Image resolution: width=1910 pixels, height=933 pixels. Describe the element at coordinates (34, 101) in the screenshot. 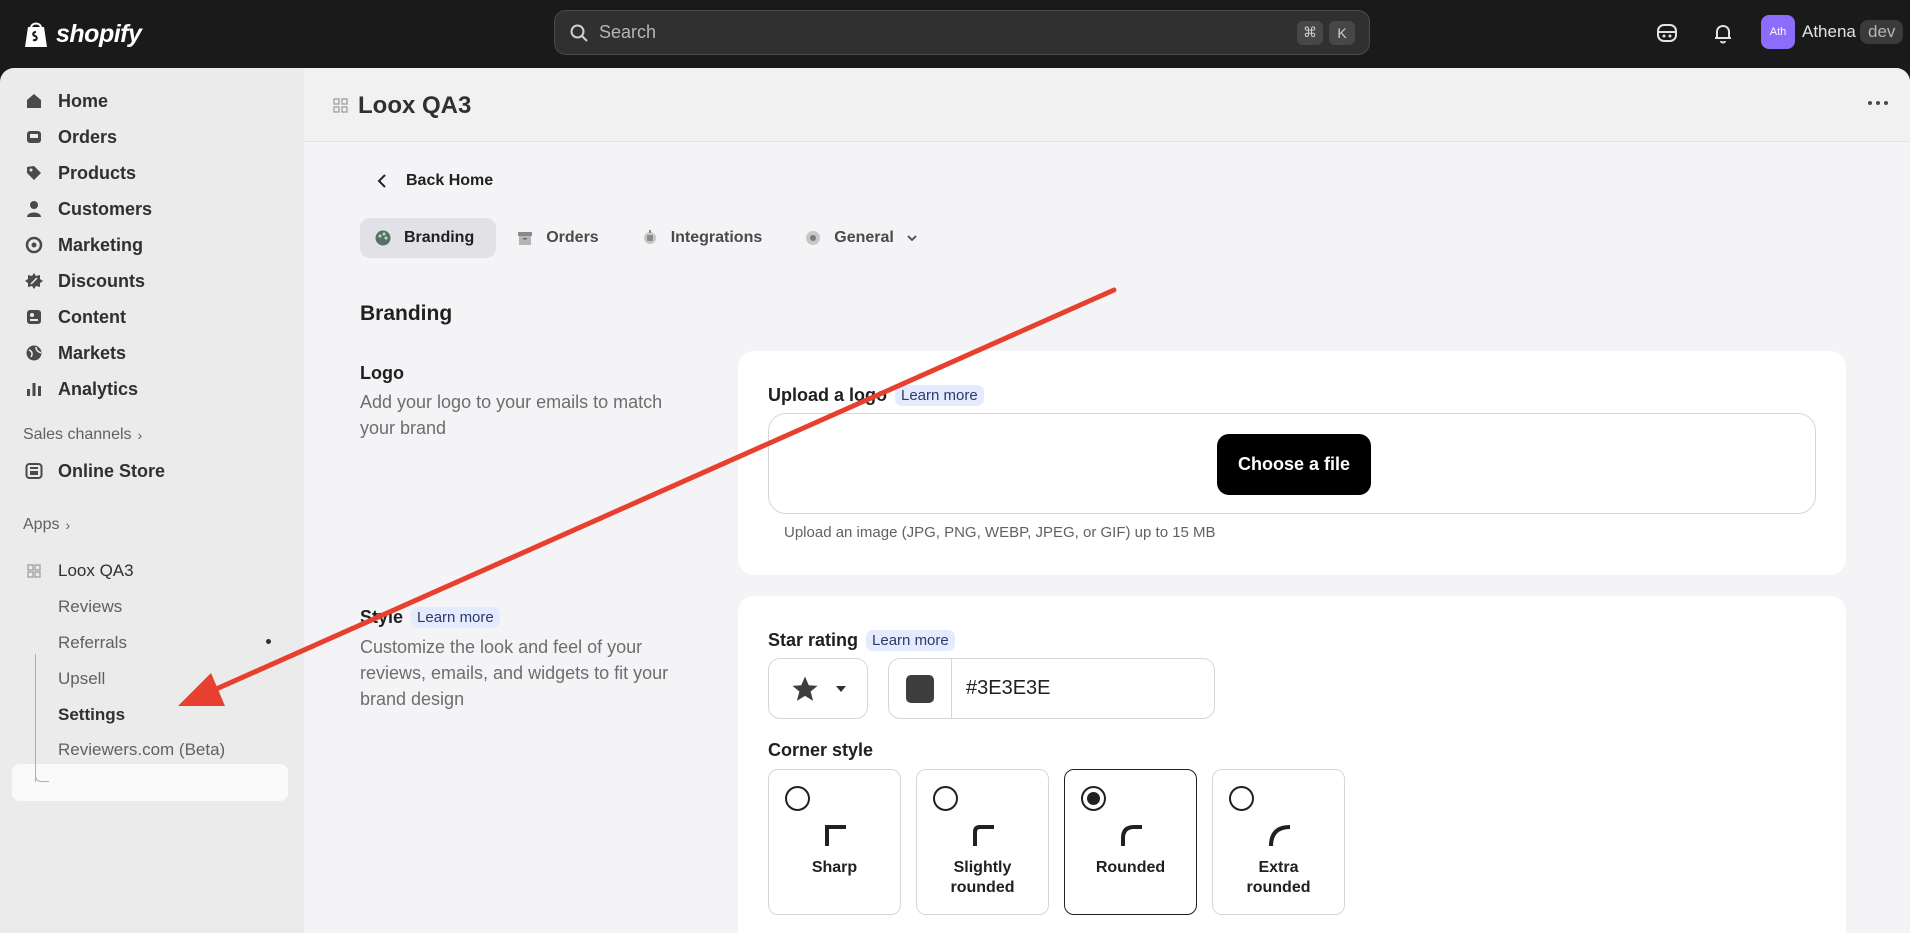

I see `home-icon` at that location.